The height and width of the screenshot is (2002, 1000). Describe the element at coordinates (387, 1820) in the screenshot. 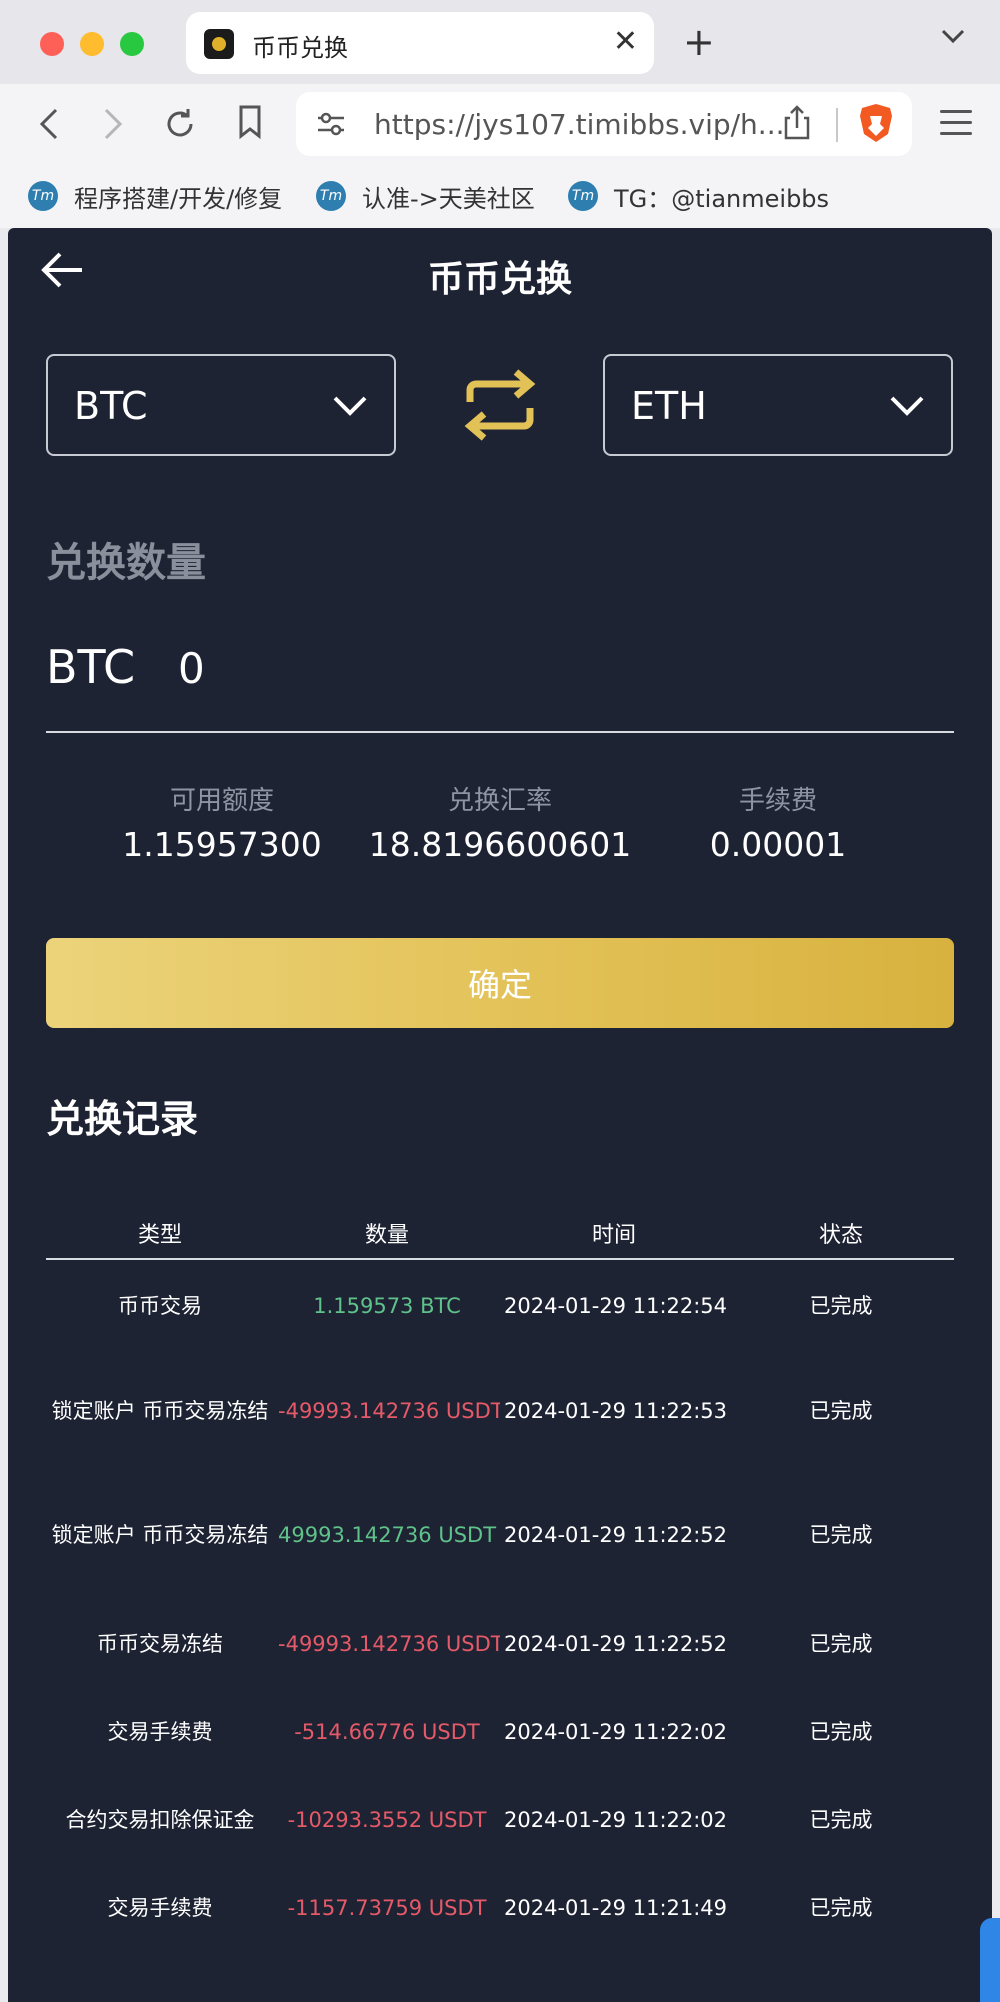

I see `record-amount: -10293.3552 USDT` at that location.